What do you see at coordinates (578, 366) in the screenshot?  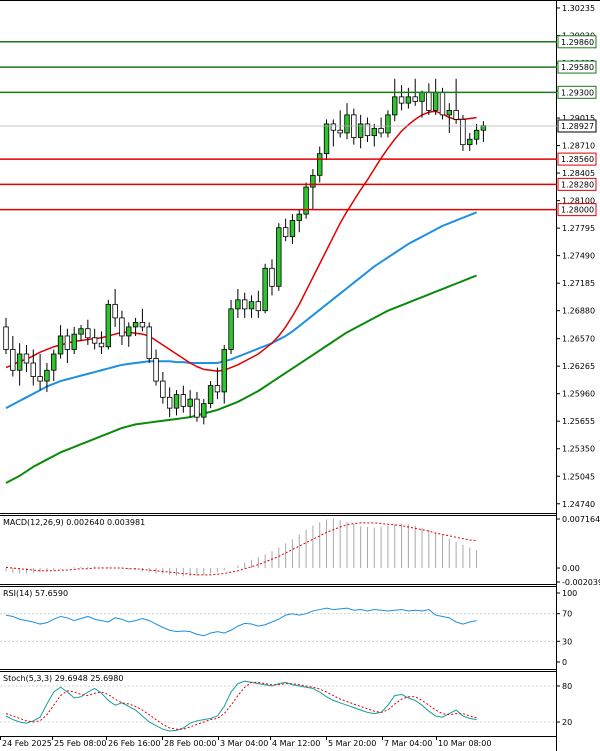 I see `price-tick-label: 1.26265` at bounding box center [578, 366].